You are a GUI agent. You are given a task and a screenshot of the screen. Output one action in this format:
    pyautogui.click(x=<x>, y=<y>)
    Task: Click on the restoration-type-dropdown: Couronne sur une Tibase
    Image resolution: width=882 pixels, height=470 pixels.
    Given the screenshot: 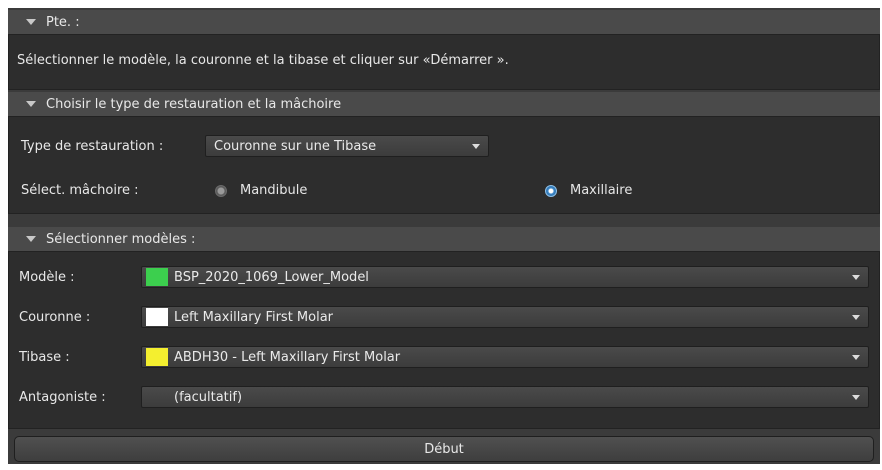 What is the action you would take?
    pyautogui.click(x=347, y=146)
    